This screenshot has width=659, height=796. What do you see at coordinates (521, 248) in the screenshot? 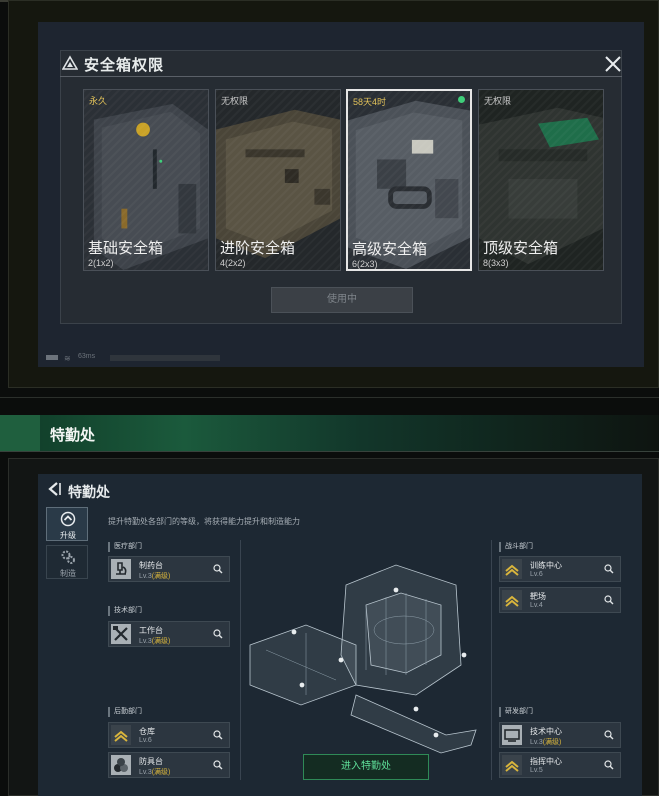
I see `card-name: 顶级安全箱` at bounding box center [521, 248].